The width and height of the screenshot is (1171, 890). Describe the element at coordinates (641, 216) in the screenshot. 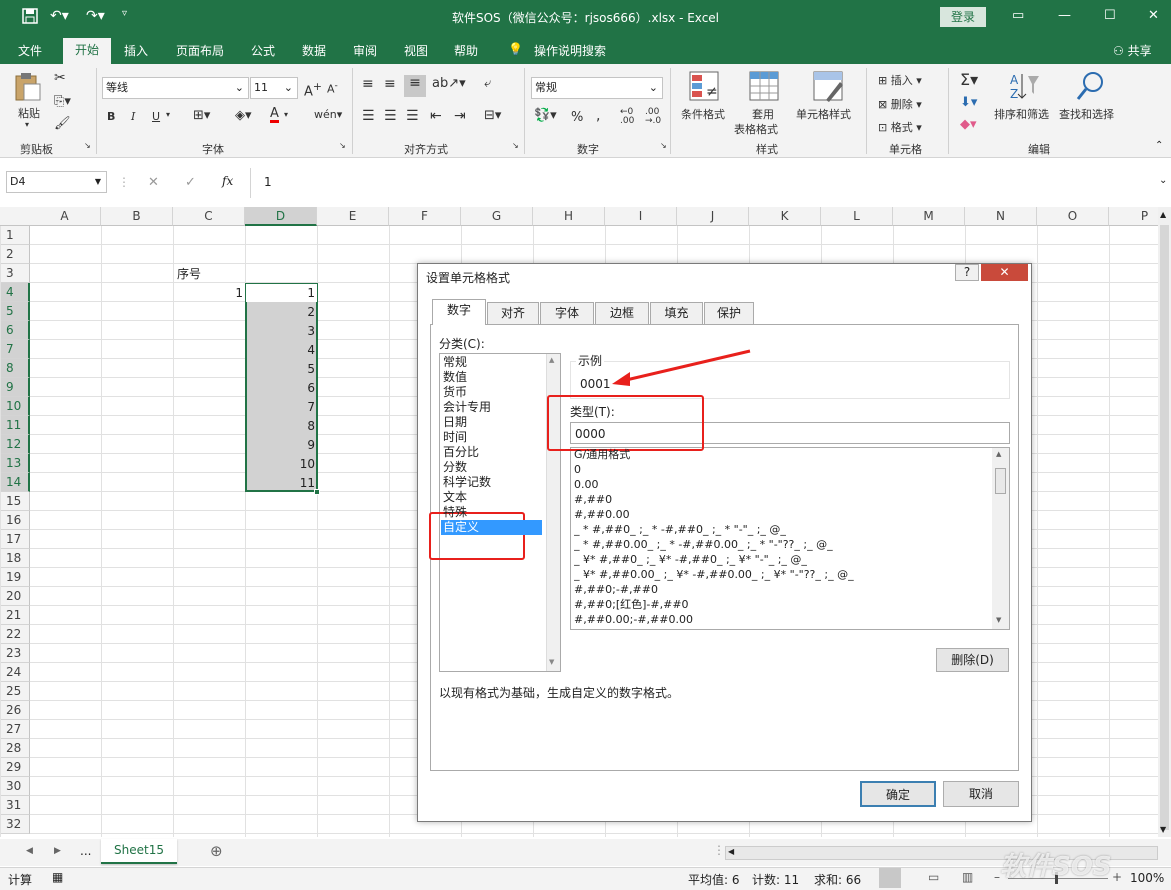

I see `column-header-i: I` at that location.